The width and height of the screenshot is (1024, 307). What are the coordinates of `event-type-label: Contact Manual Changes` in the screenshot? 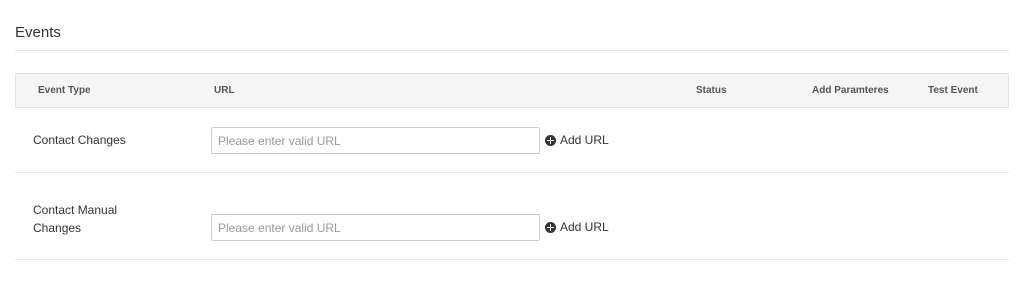 It's located at (93, 219).